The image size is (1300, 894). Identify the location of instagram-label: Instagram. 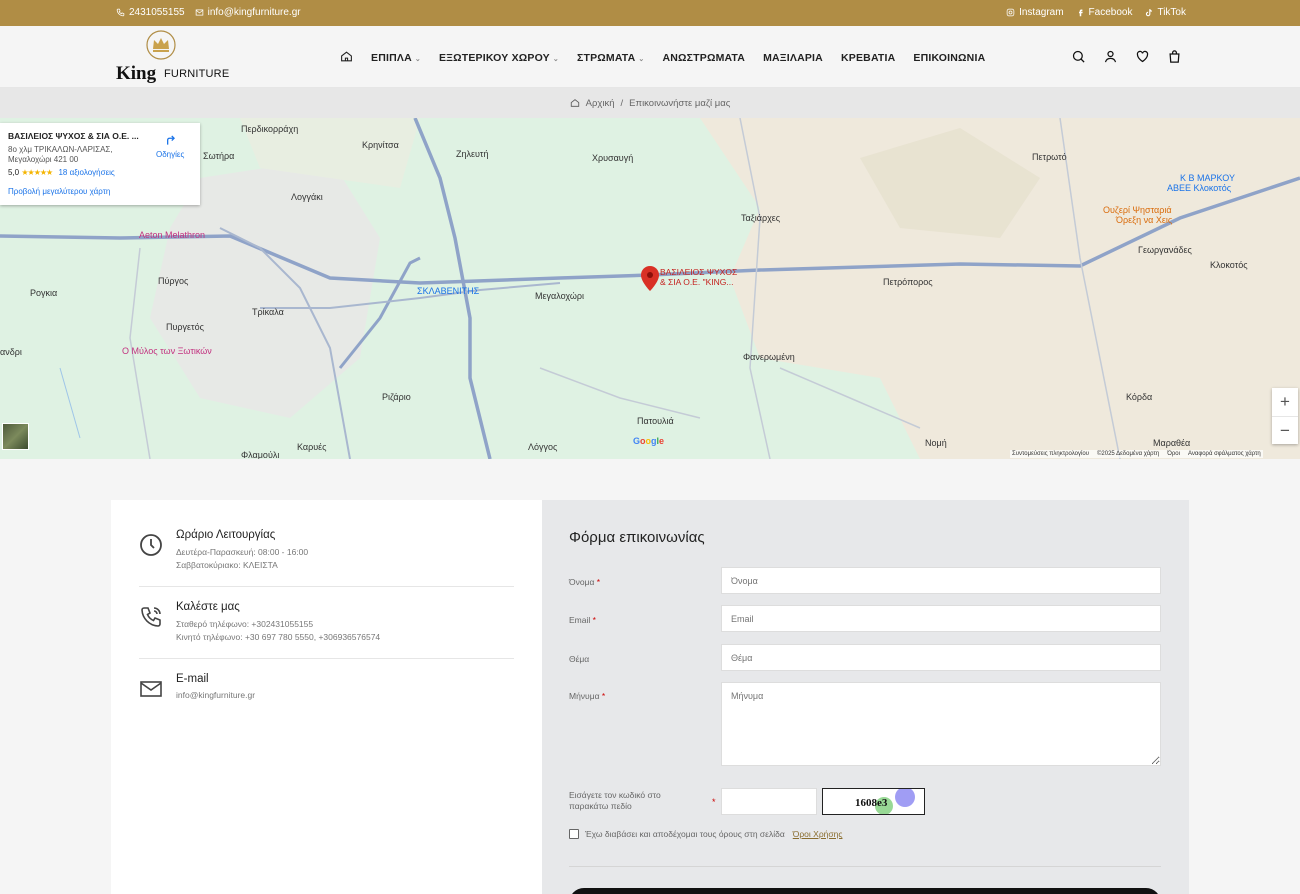
(1041, 12).